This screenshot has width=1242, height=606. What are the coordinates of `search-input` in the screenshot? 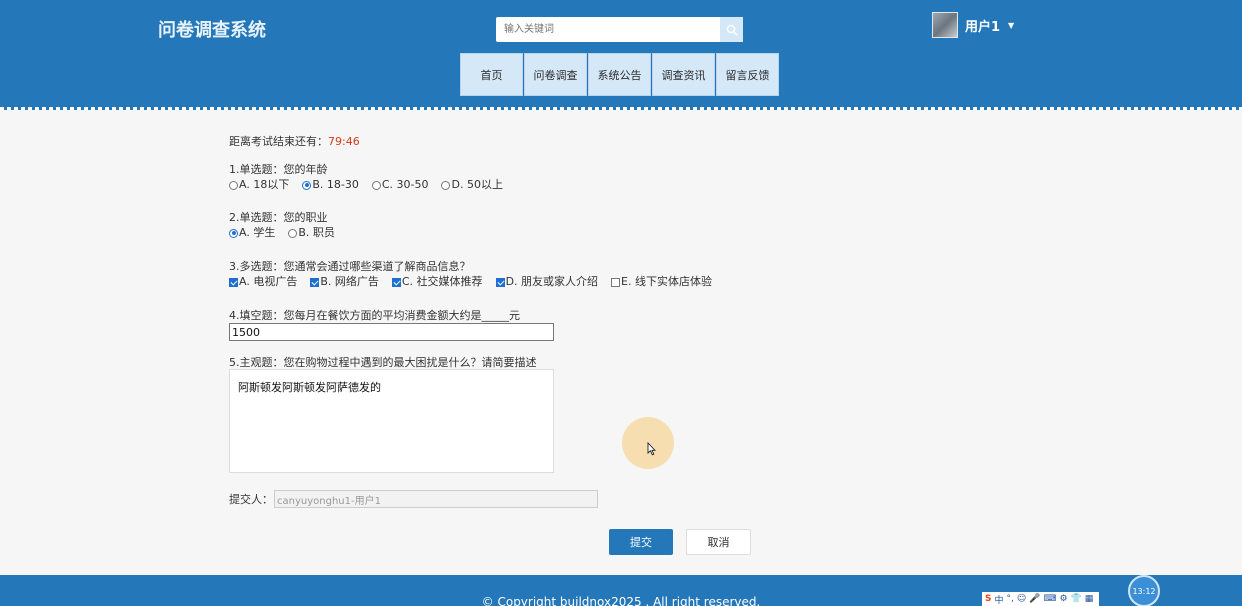 It's located at (608, 29).